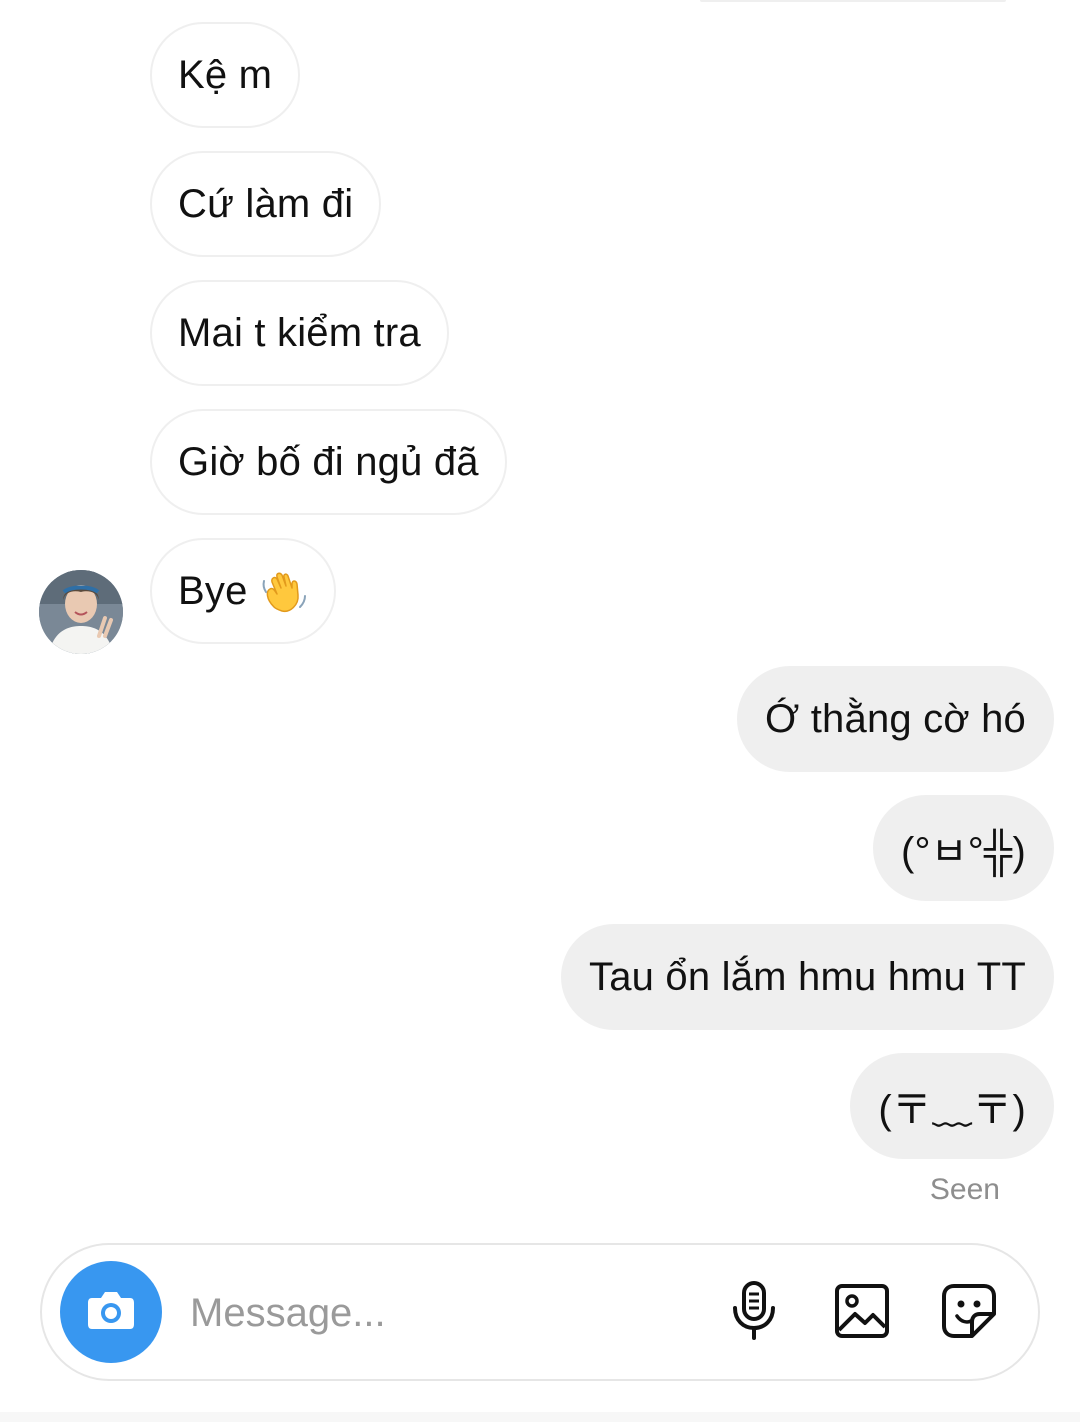 Image resolution: width=1080 pixels, height=1422 pixels. I want to click on seen-indicator: Seen, so click(964, 1189).